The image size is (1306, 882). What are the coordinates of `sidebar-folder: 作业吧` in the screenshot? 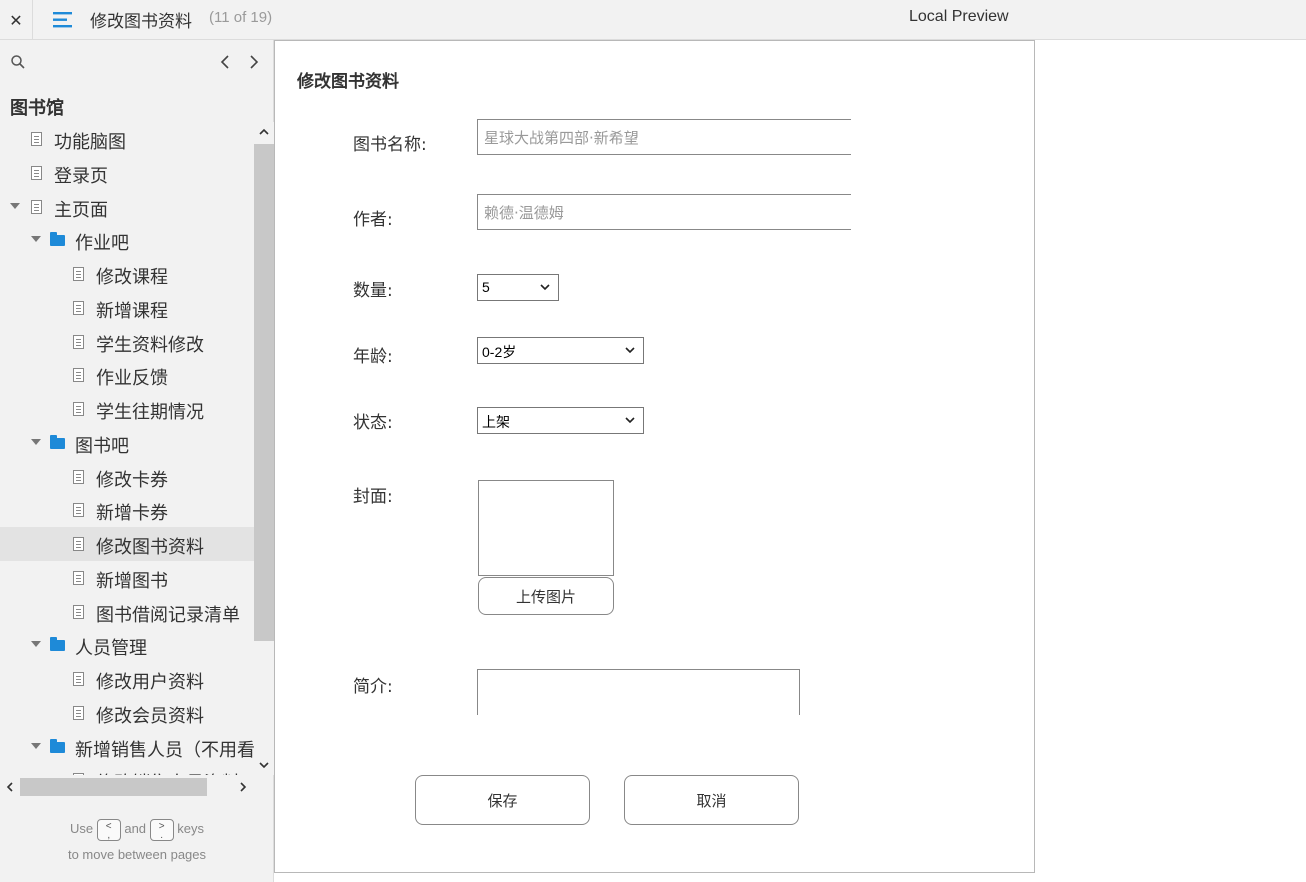 It's located at (127, 240).